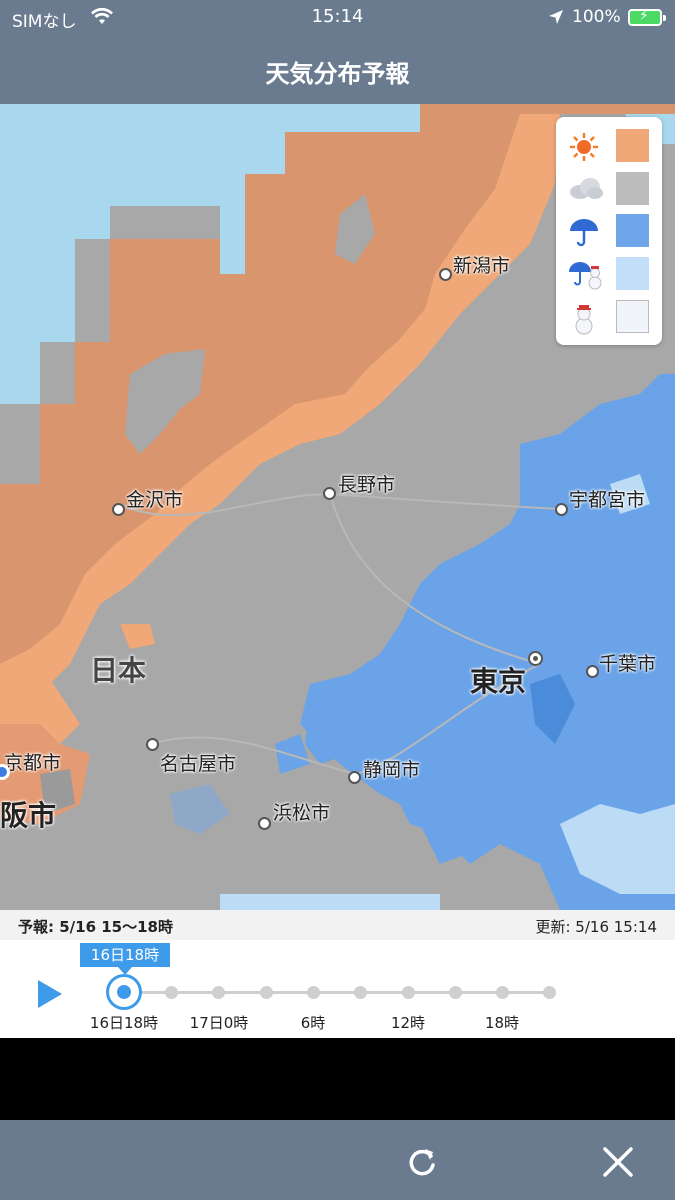 The image size is (675, 1200). Describe the element at coordinates (535, 658) in the screenshot. I see `city-marker-tokyo` at that location.